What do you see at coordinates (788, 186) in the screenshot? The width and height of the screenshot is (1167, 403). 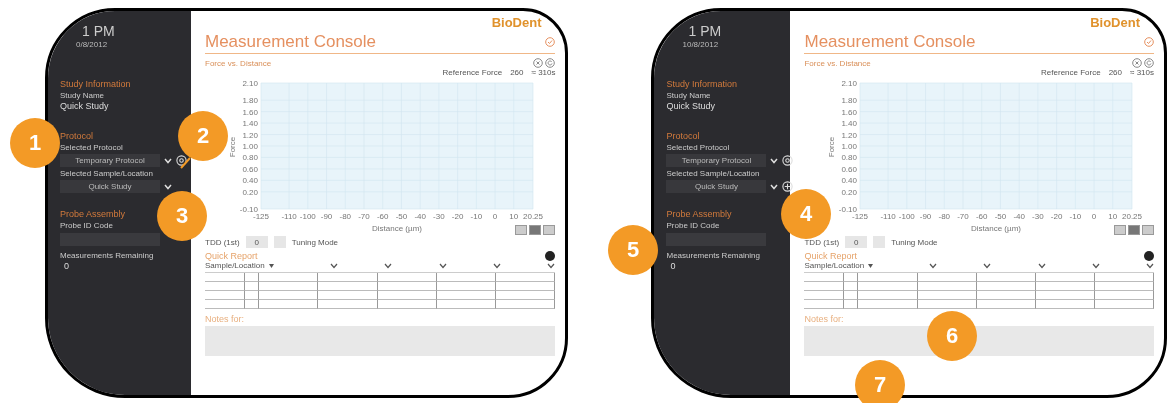 I see `add-icon` at bounding box center [788, 186].